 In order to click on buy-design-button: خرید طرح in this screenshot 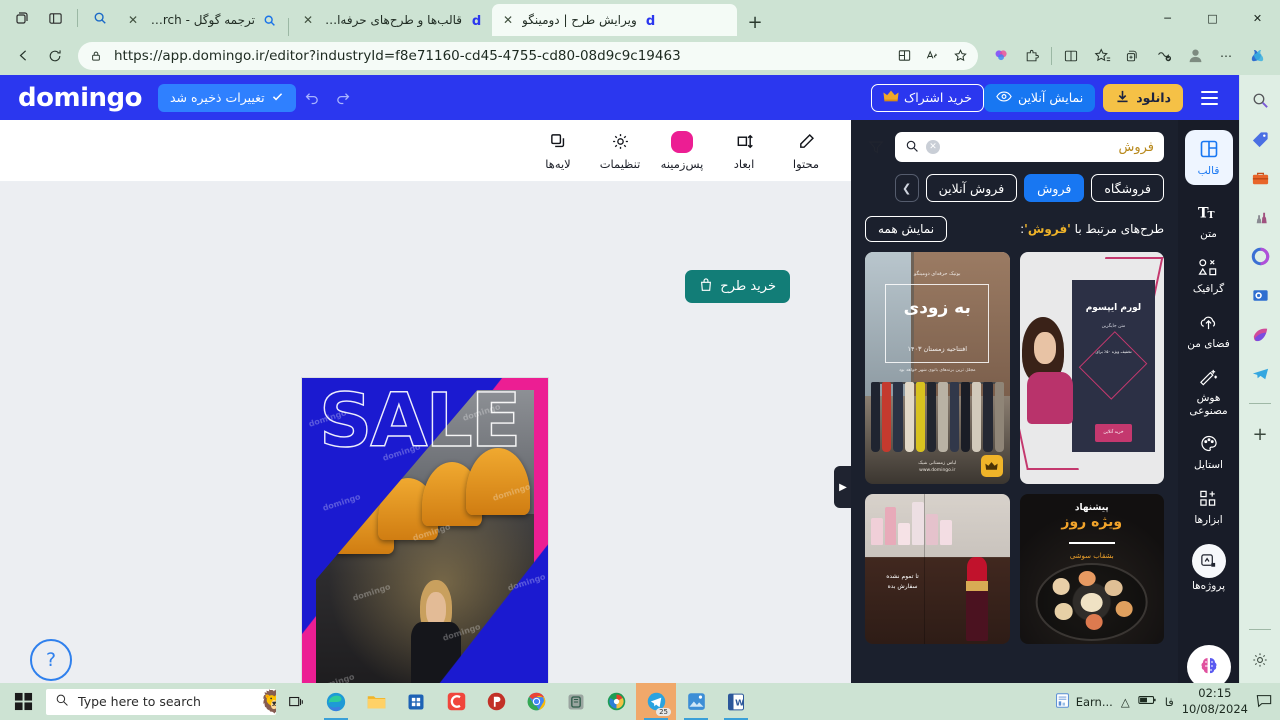, I will do `click(737, 286)`.